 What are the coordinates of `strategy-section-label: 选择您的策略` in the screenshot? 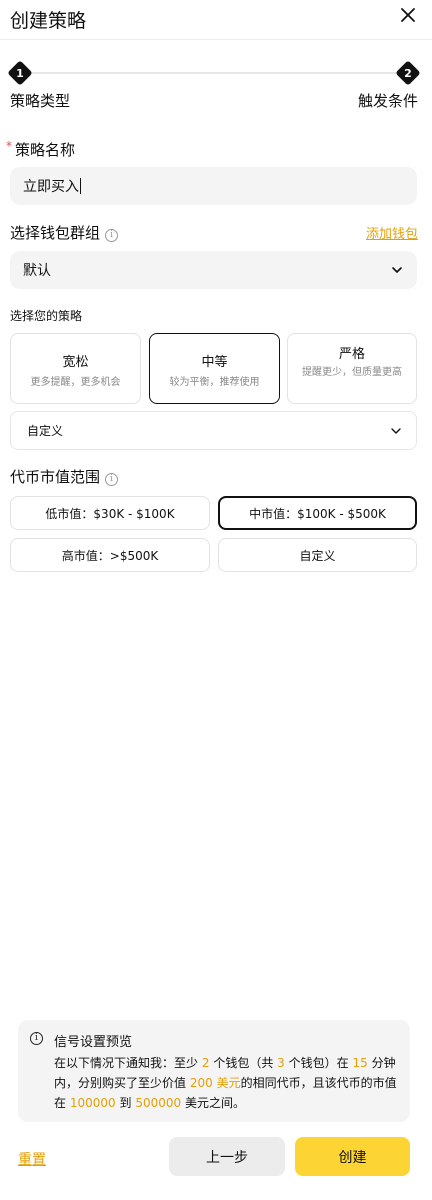 It's located at (46, 316).